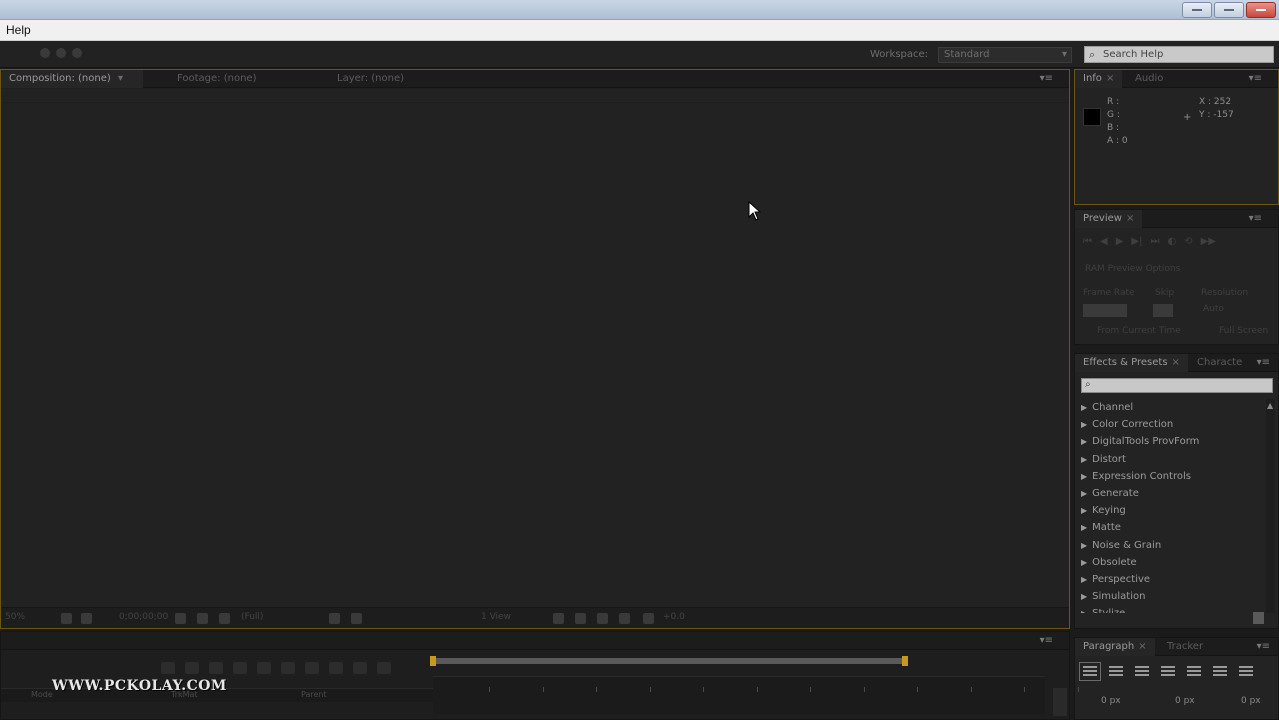 This screenshot has height=720, width=1279. What do you see at coordinates (15, 617) in the screenshot?
I see `zoom-dropdown: 50%` at bounding box center [15, 617].